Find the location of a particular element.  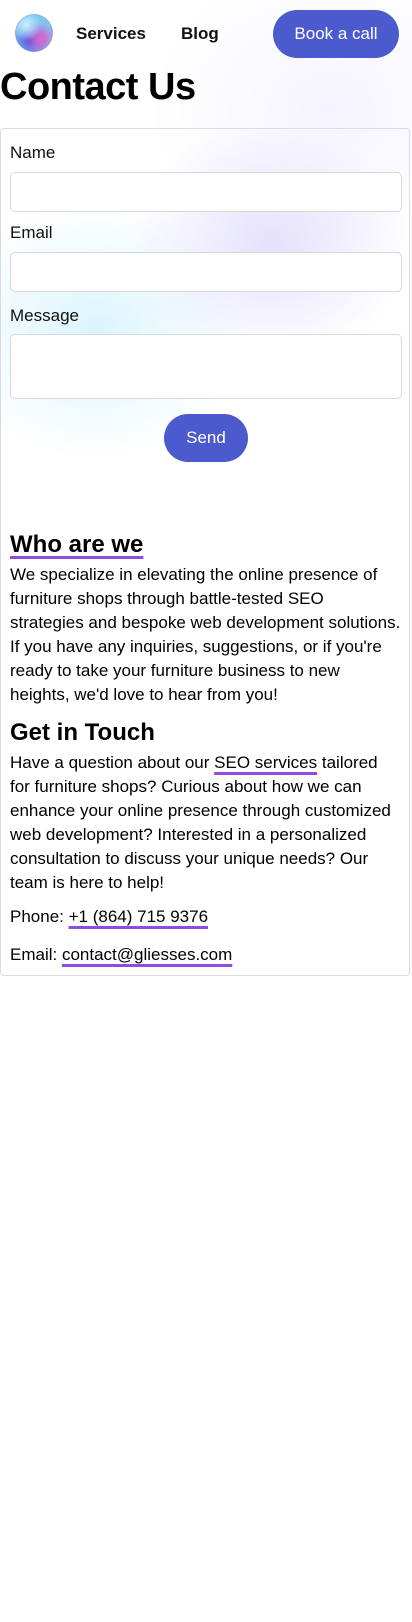

email-field is located at coordinates (206, 272).